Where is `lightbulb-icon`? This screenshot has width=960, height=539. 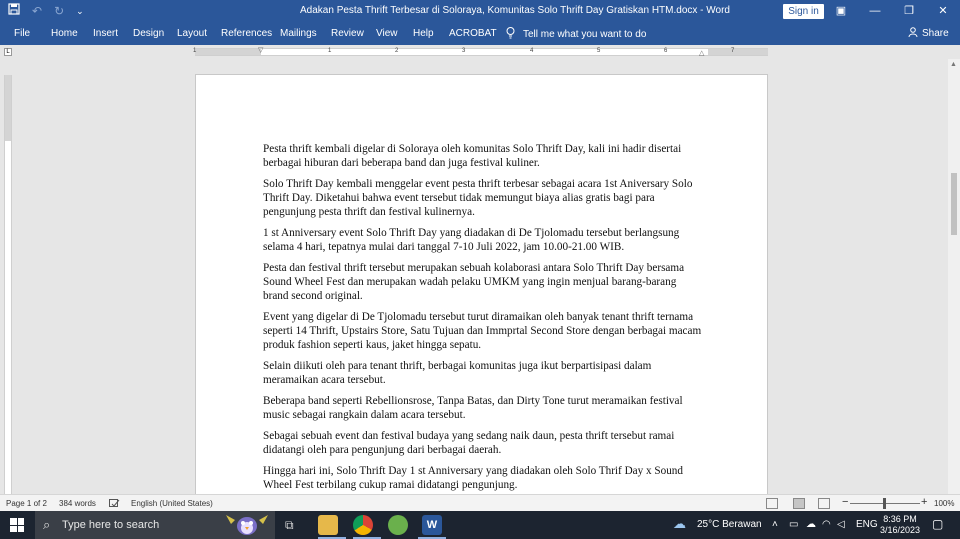
lightbulb-icon is located at coordinates (510, 34).